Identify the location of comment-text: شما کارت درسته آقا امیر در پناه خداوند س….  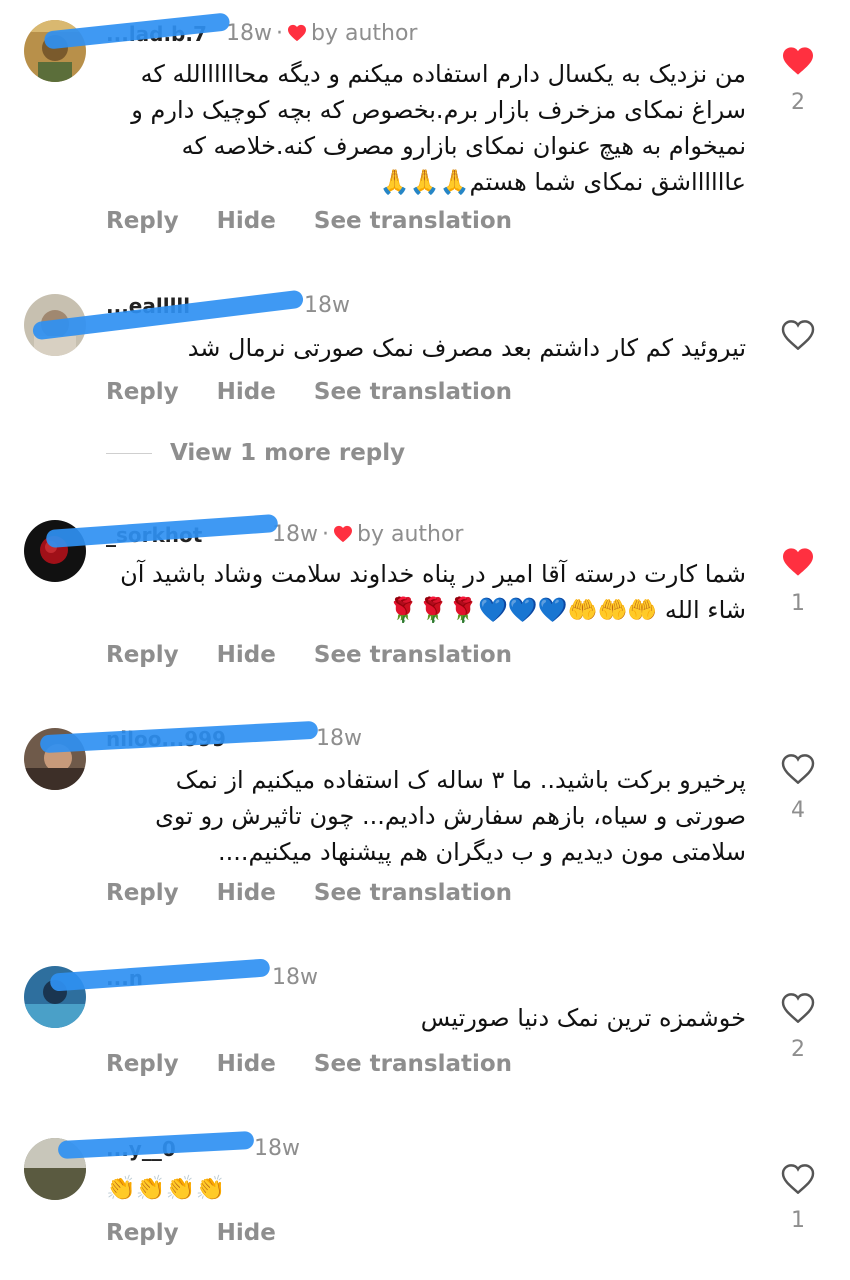
(433, 592).